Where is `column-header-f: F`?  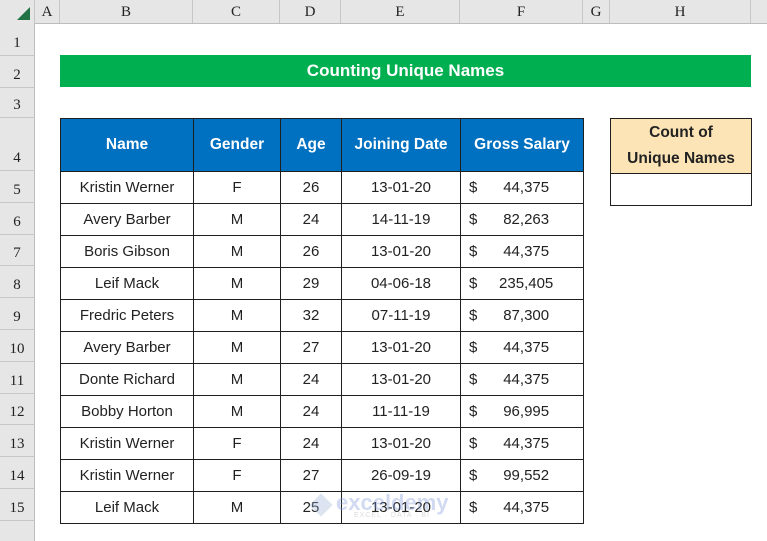
column-header-f: F is located at coordinates (521, 11).